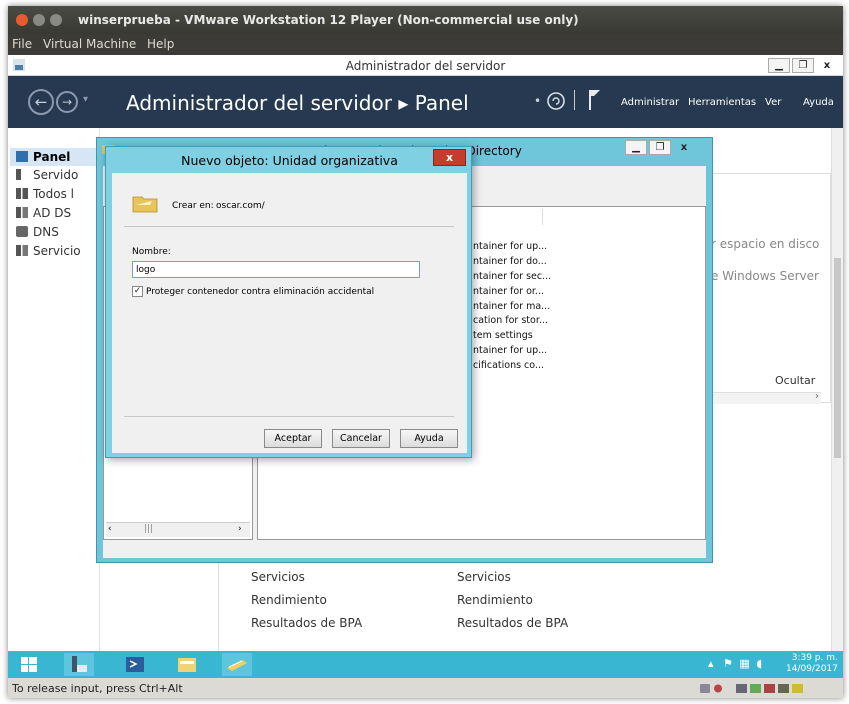  I want to click on menu-virtual-machine: Virtual Machine, so click(89, 44).